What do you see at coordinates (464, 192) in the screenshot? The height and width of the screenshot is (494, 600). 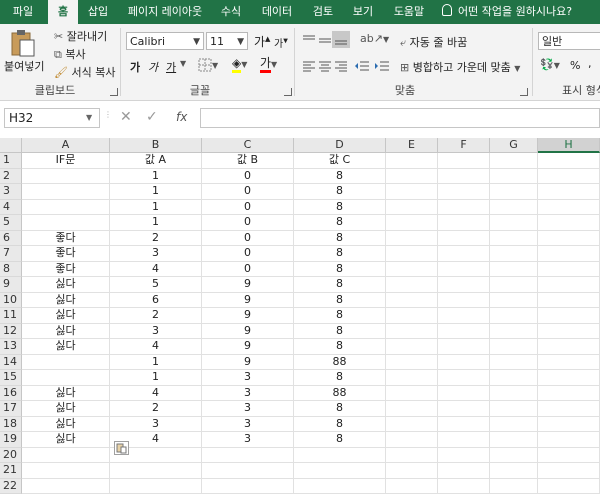 I see `cell-f3` at bounding box center [464, 192].